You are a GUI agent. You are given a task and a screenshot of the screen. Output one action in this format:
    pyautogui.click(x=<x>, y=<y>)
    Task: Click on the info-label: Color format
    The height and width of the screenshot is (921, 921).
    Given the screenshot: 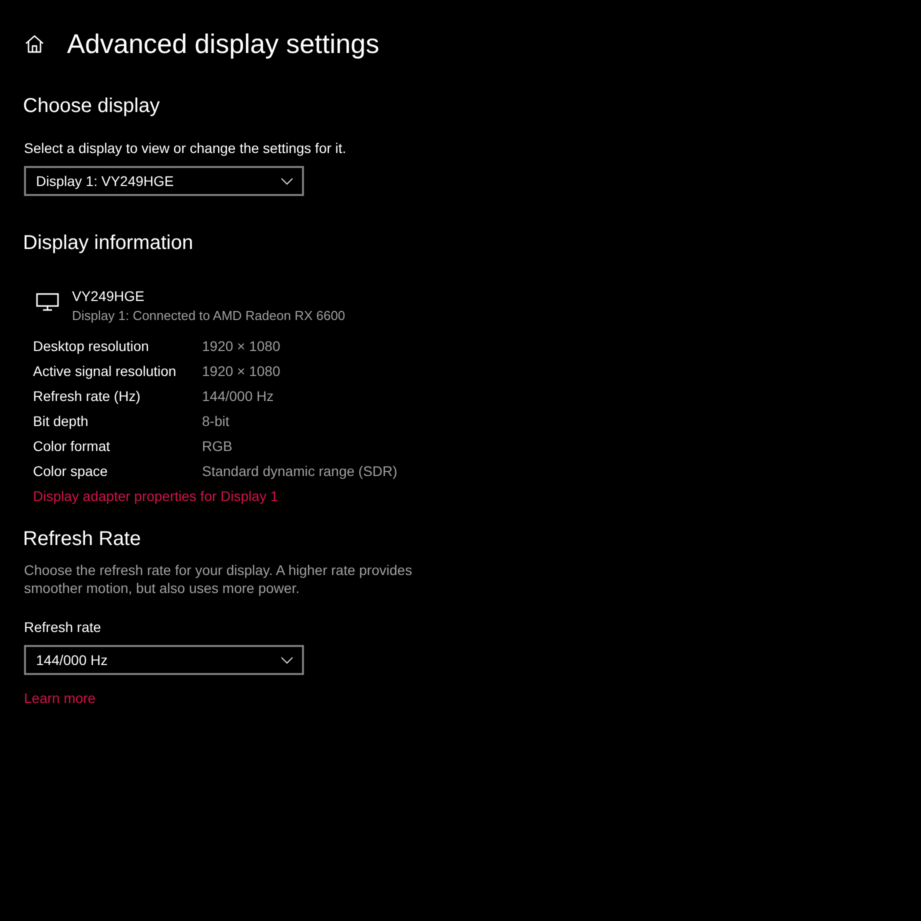 What is the action you would take?
    pyautogui.click(x=72, y=446)
    